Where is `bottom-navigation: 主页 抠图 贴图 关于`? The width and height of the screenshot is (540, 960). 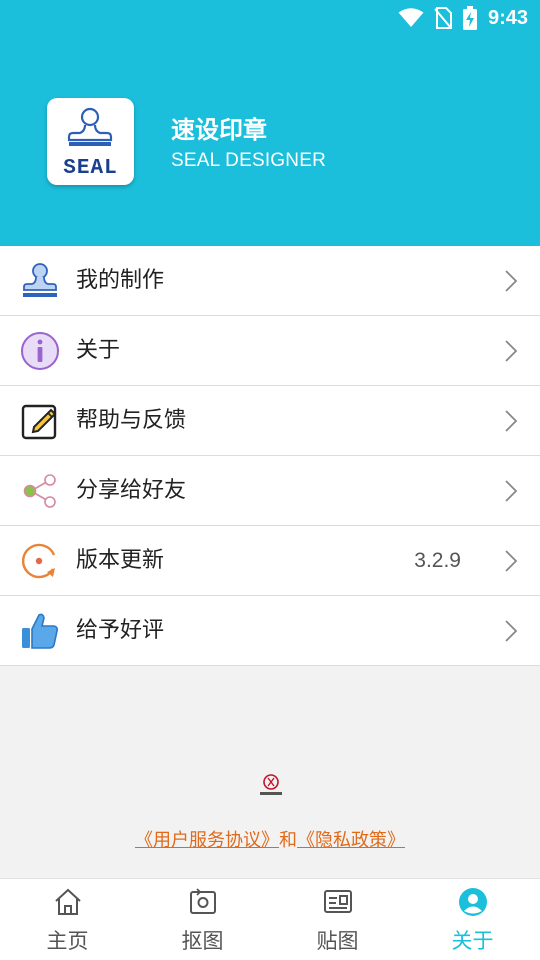 bottom-navigation: 主页 抠图 贴图 关于 is located at coordinates (270, 919).